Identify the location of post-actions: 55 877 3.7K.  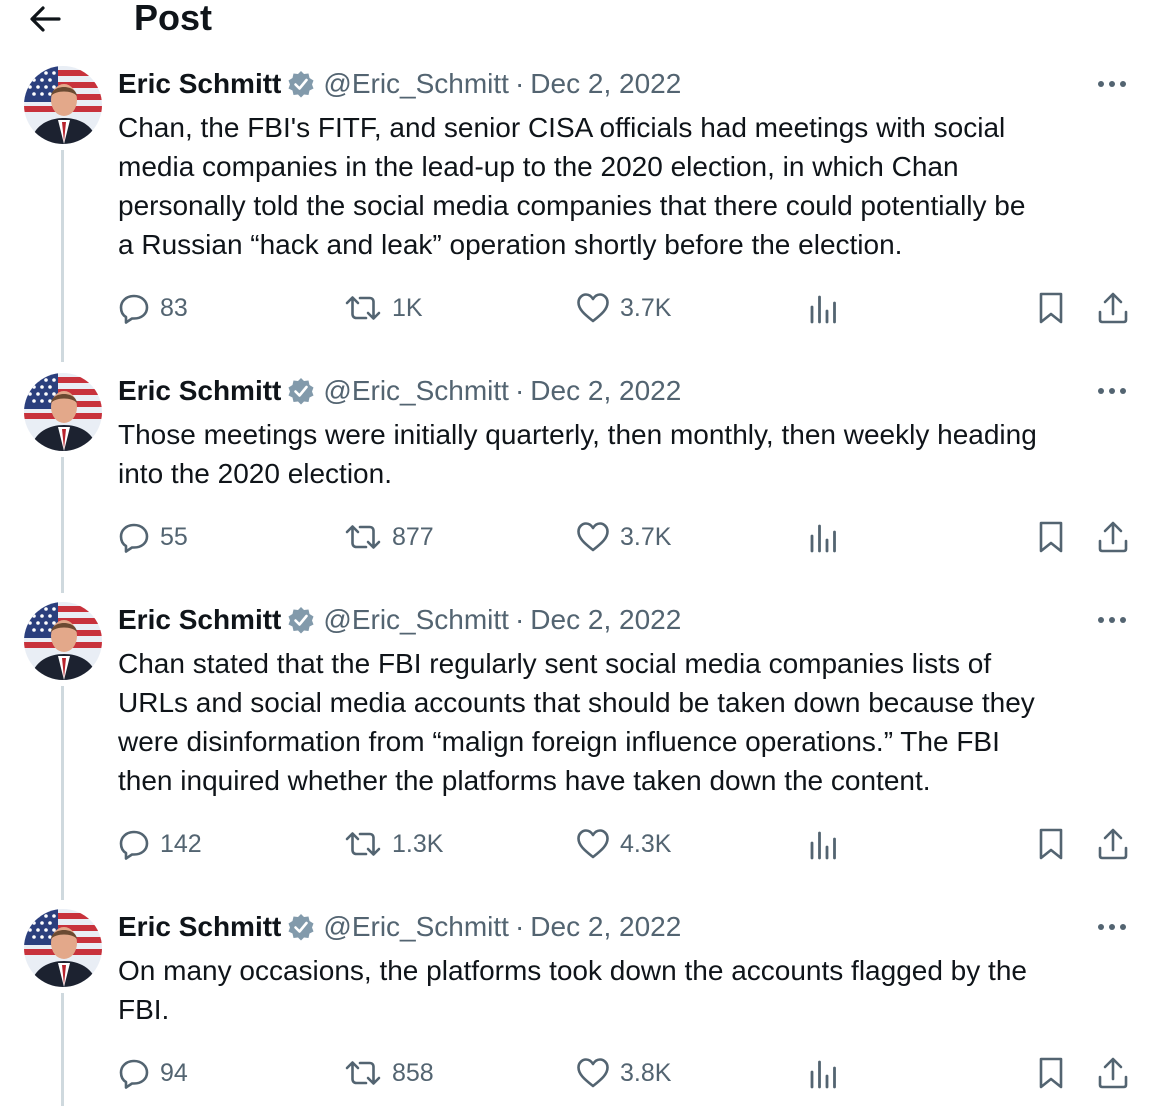
(626, 537).